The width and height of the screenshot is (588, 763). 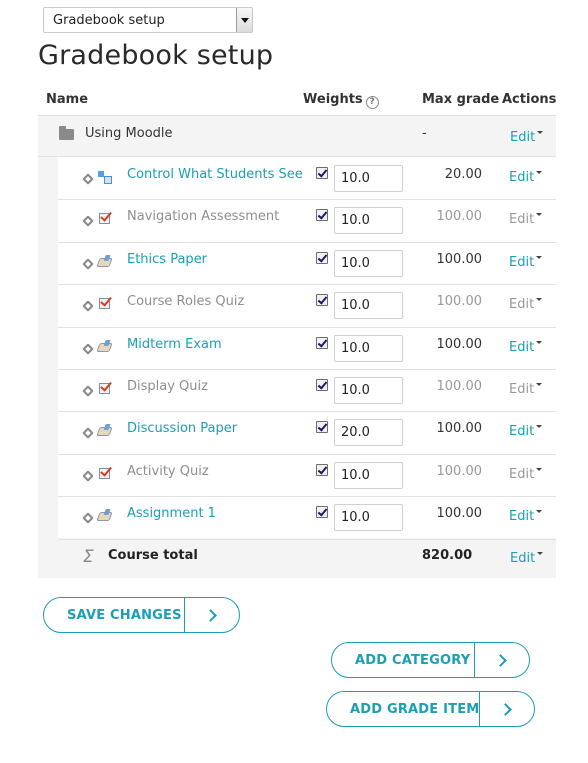 I want to click on grade-item-name: Assignment 1, so click(x=171, y=513).